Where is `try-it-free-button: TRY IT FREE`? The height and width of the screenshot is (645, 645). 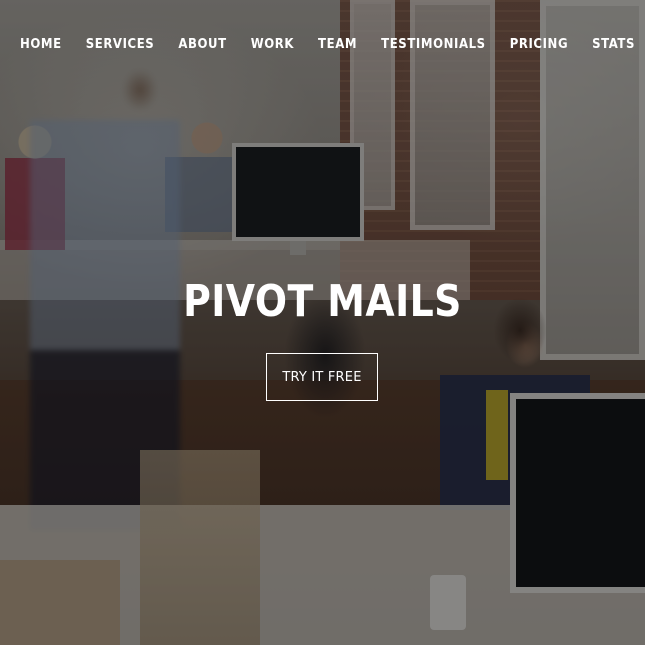
try-it-free-button: TRY IT FREE is located at coordinates (322, 377).